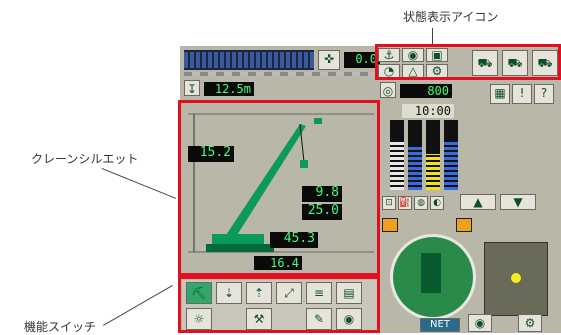 The height and width of the screenshot is (335, 561). What do you see at coordinates (249, 60) in the screenshot?
I see `load-bar-top` at bounding box center [249, 60].